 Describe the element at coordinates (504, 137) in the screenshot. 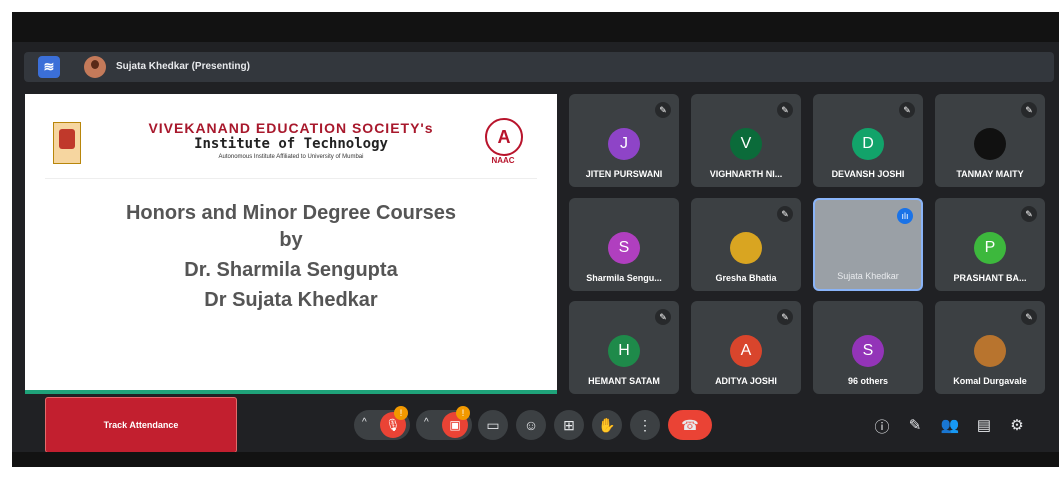

I see `naac-grade-badge: A` at that location.